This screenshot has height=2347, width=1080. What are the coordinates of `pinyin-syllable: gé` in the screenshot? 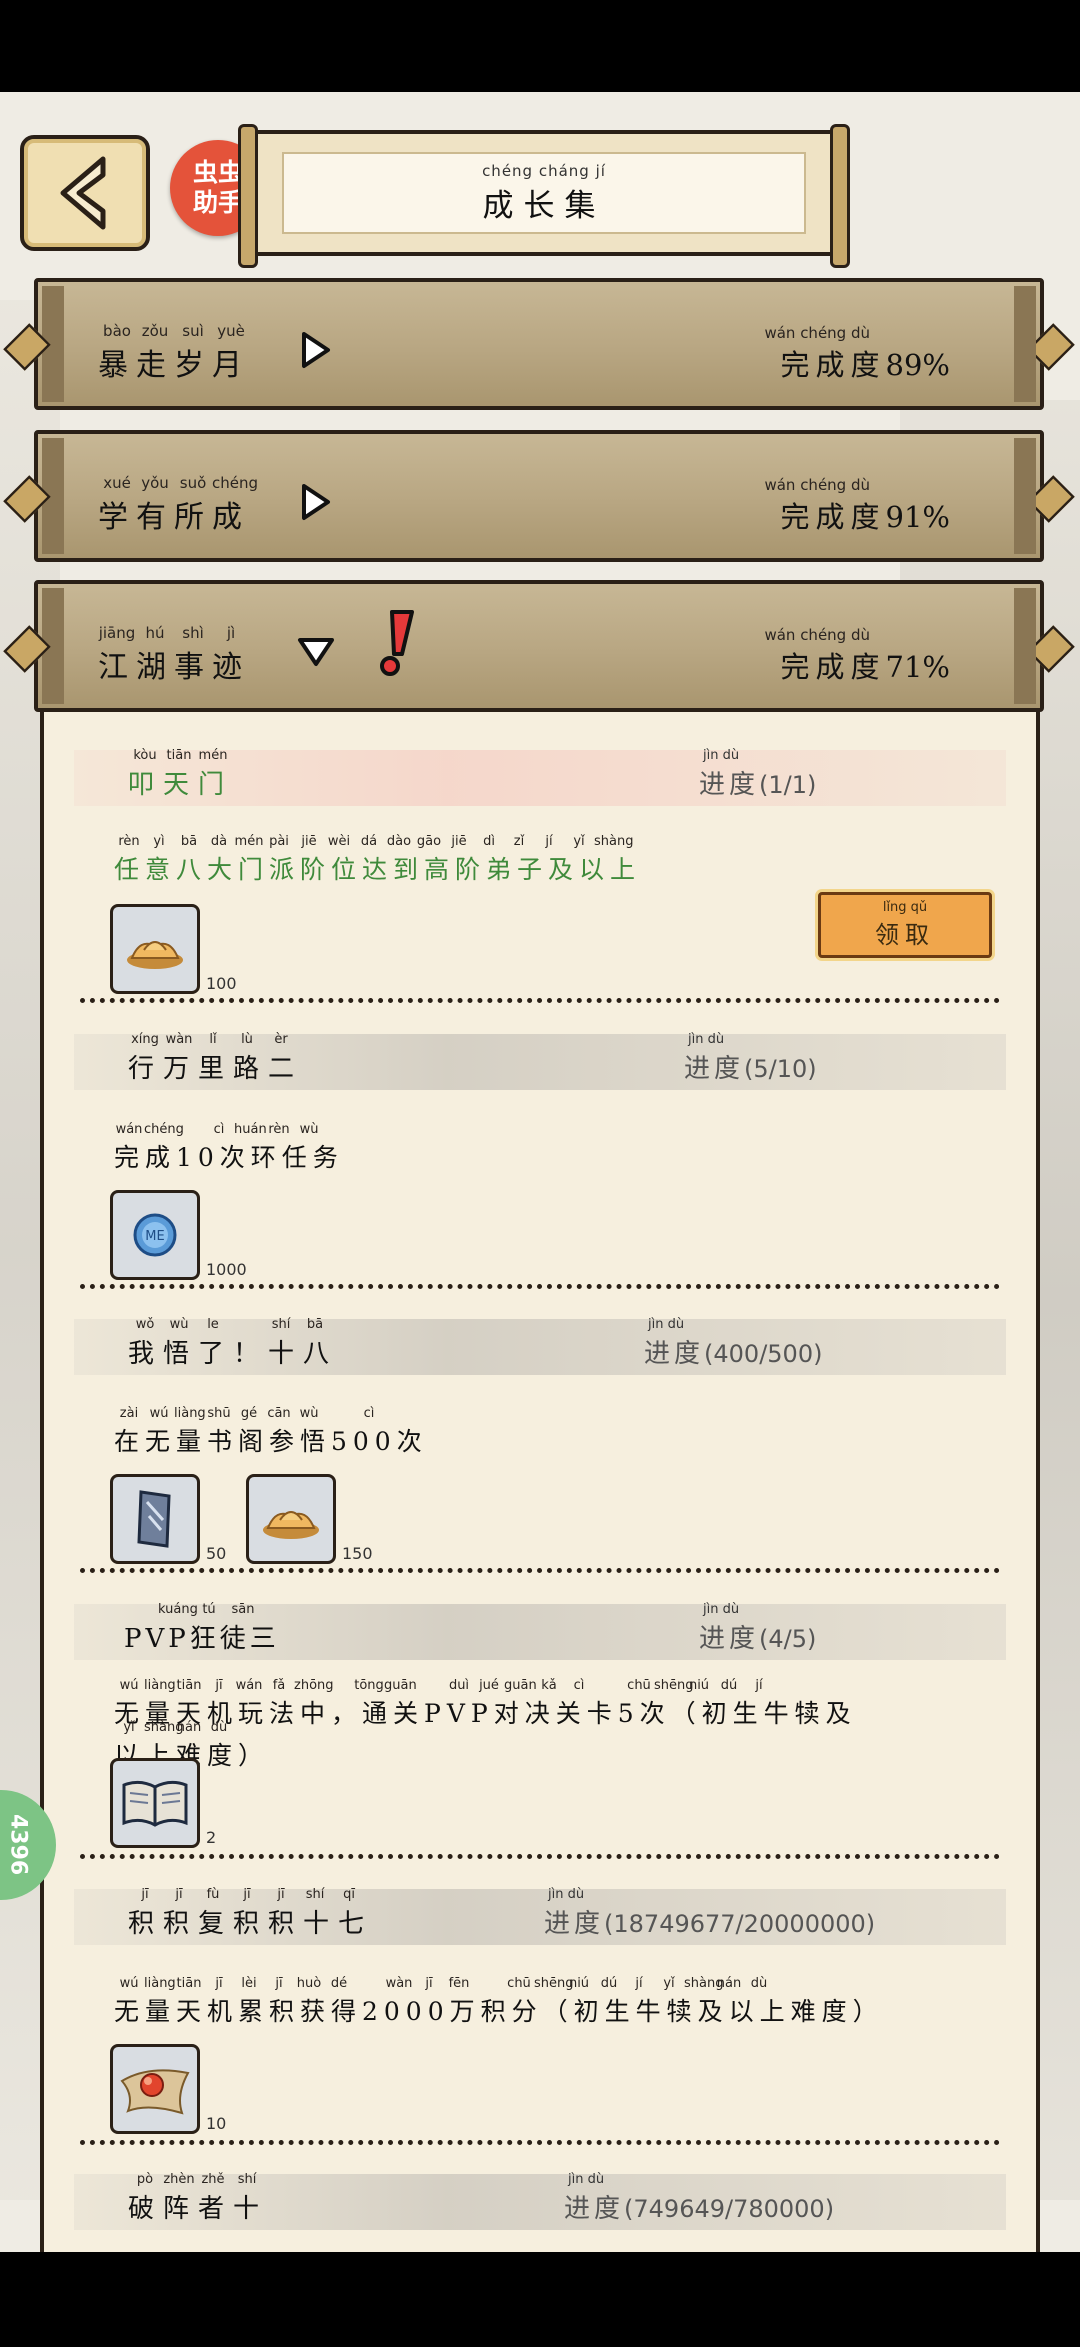 It's located at (249, 1413).